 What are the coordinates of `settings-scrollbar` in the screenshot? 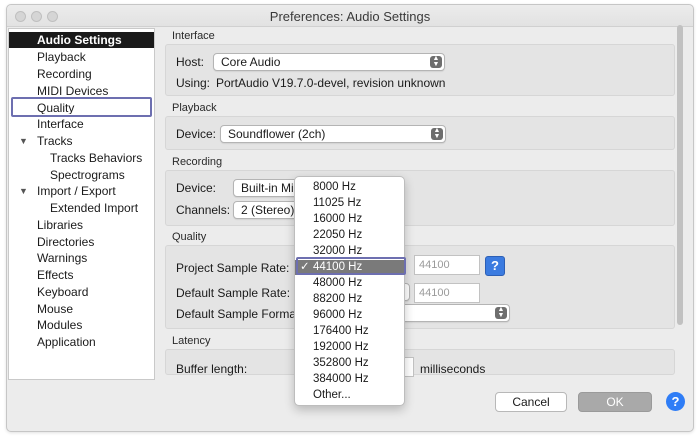 It's located at (680, 199).